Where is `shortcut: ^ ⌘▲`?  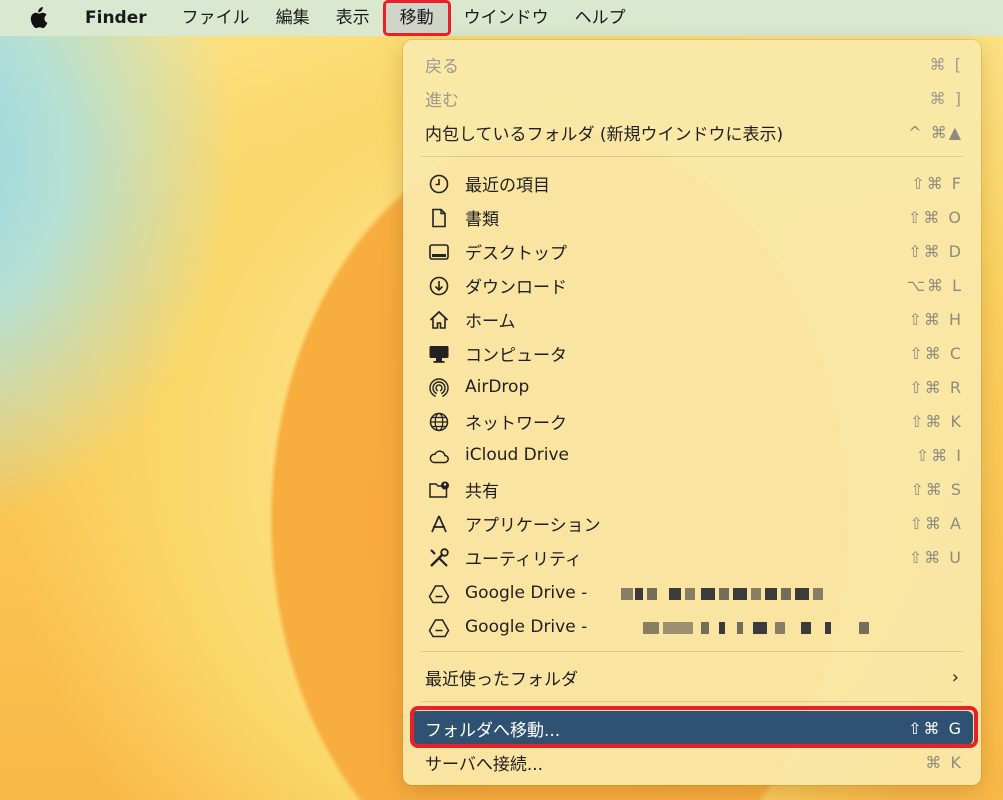
shortcut: ^ ⌘▲ is located at coordinates (935, 132).